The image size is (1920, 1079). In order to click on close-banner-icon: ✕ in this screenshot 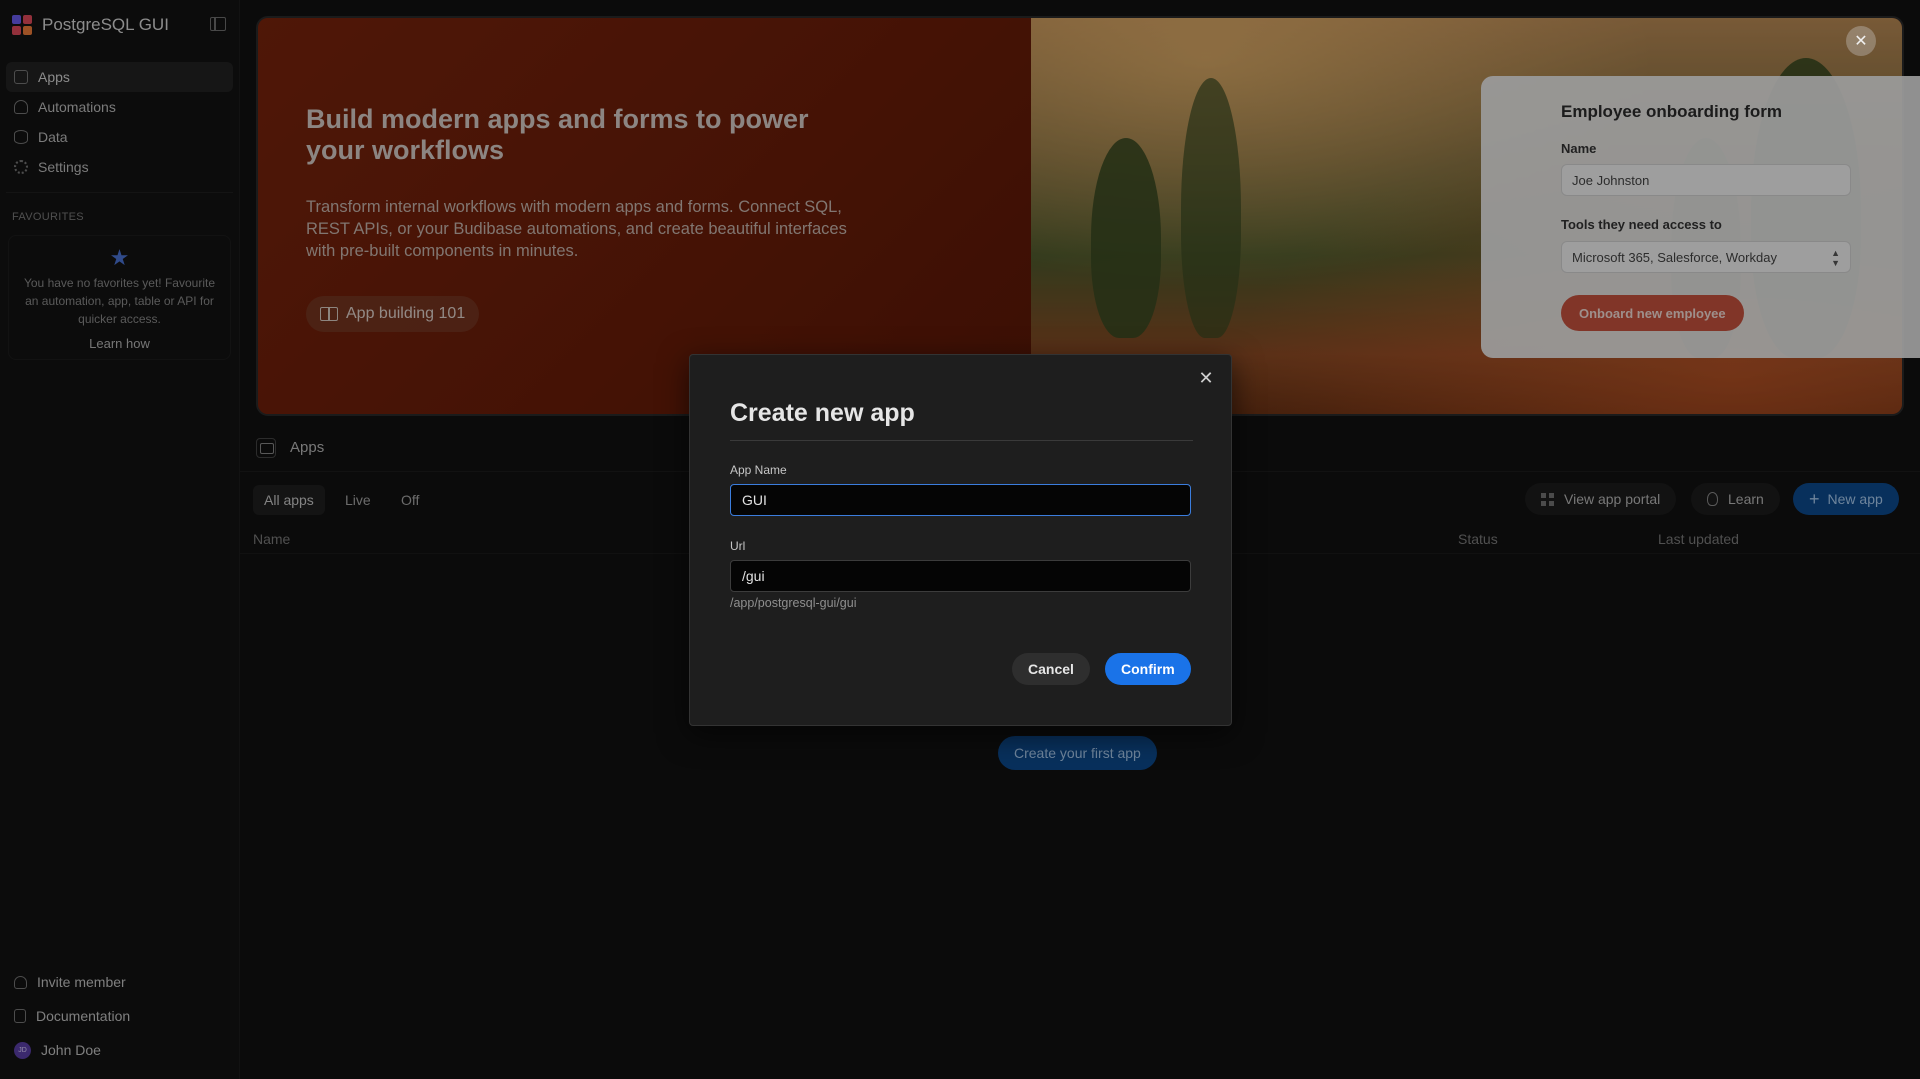, I will do `click(1861, 41)`.